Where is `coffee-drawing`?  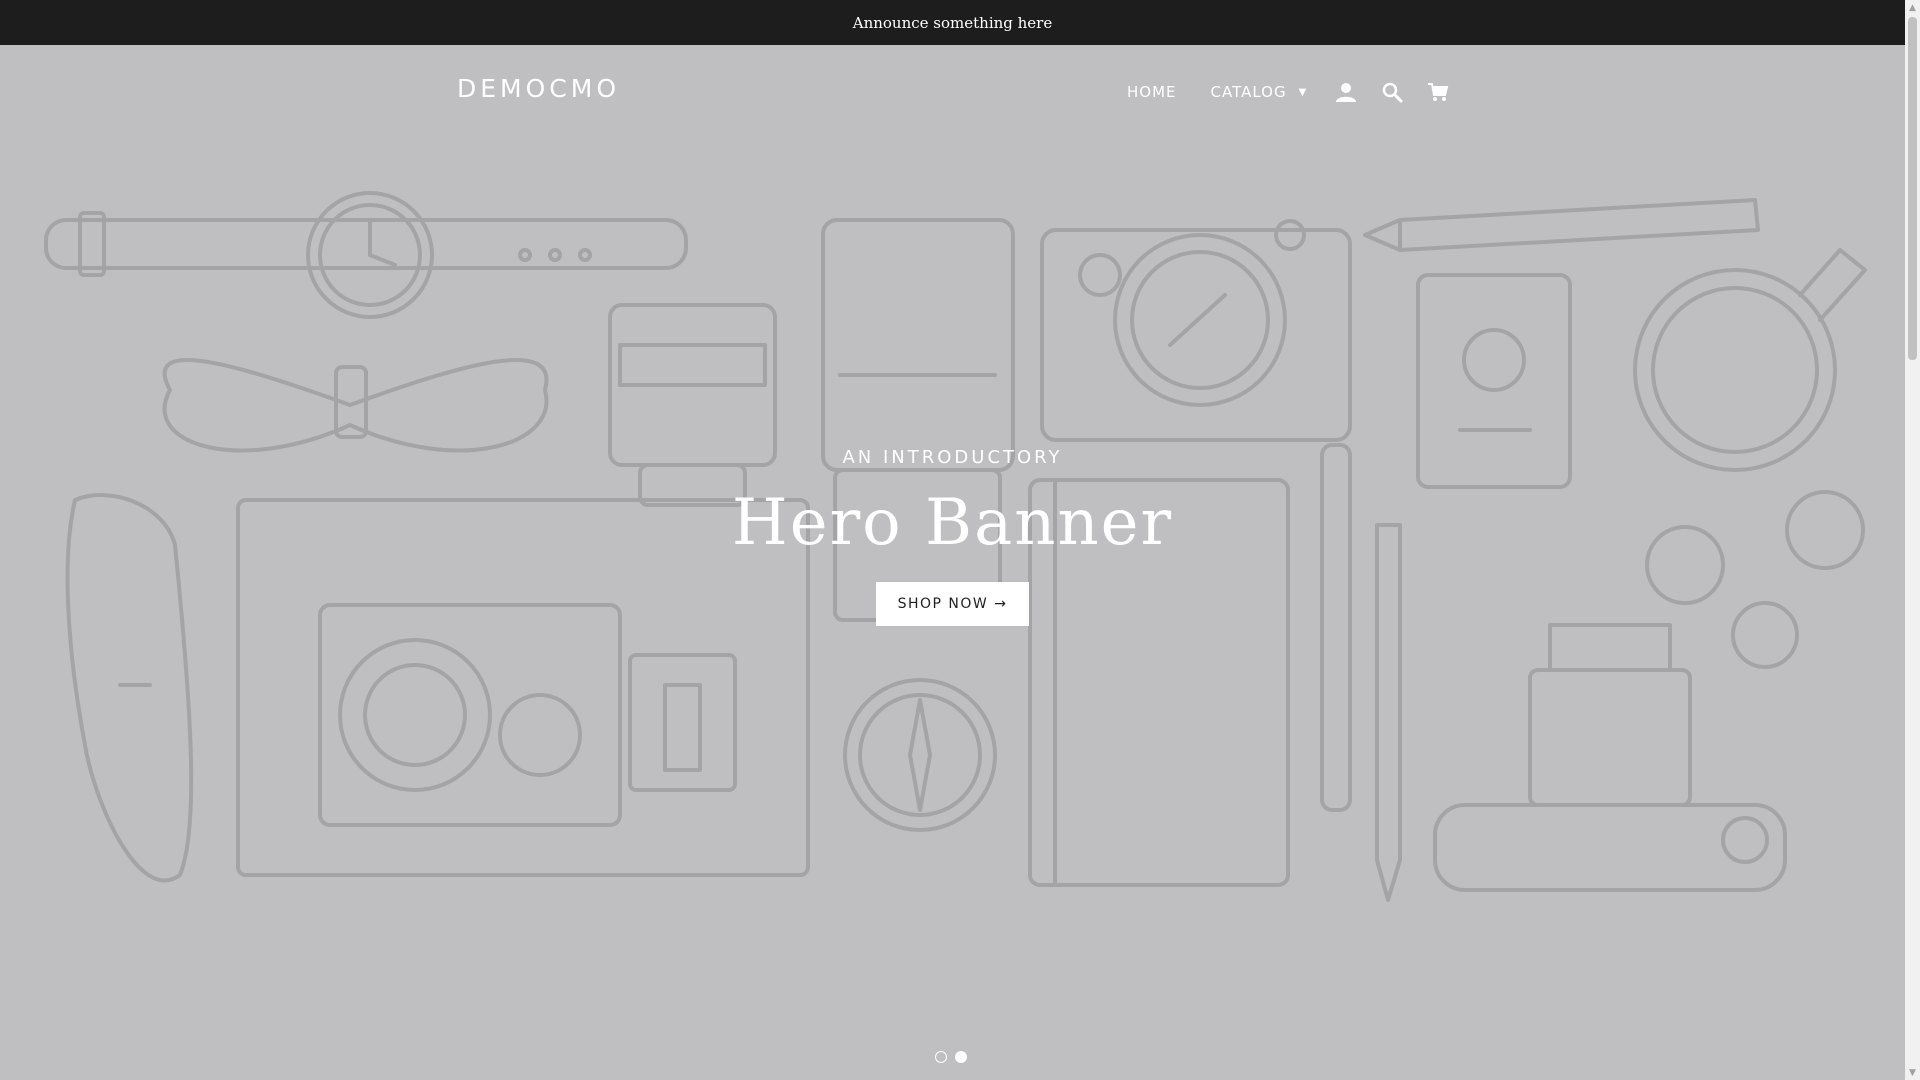
coffee-drawing is located at coordinates (1750, 360).